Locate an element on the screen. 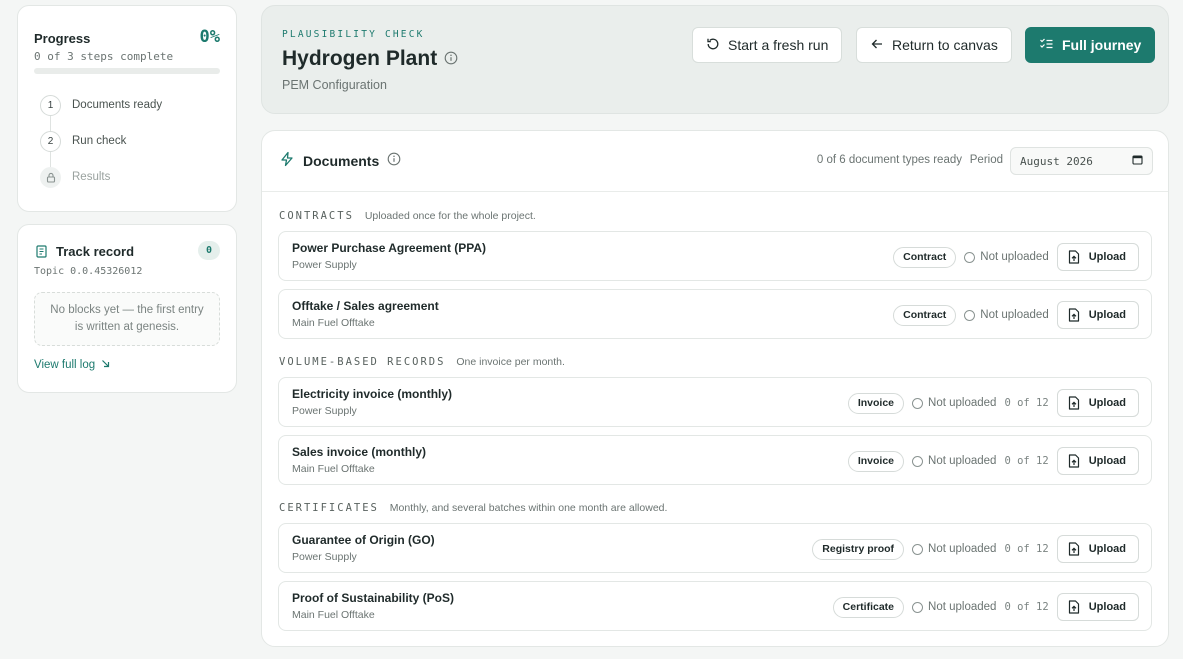  document-subtitle: Power Supply is located at coordinates (324, 411).